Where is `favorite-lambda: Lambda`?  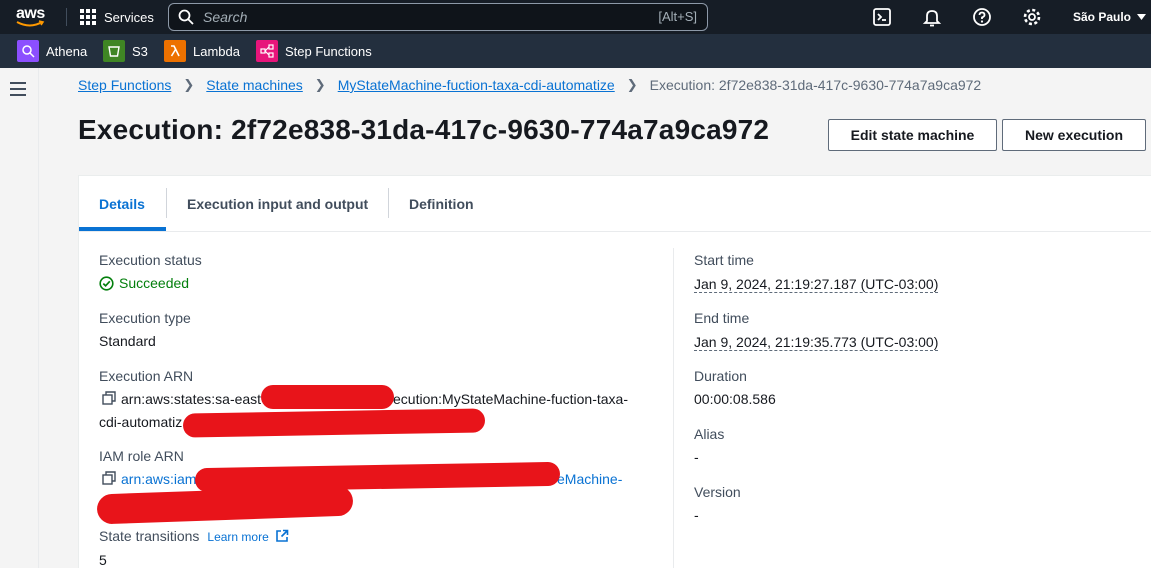
favorite-lambda: Lambda is located at coordinates (202, 51).